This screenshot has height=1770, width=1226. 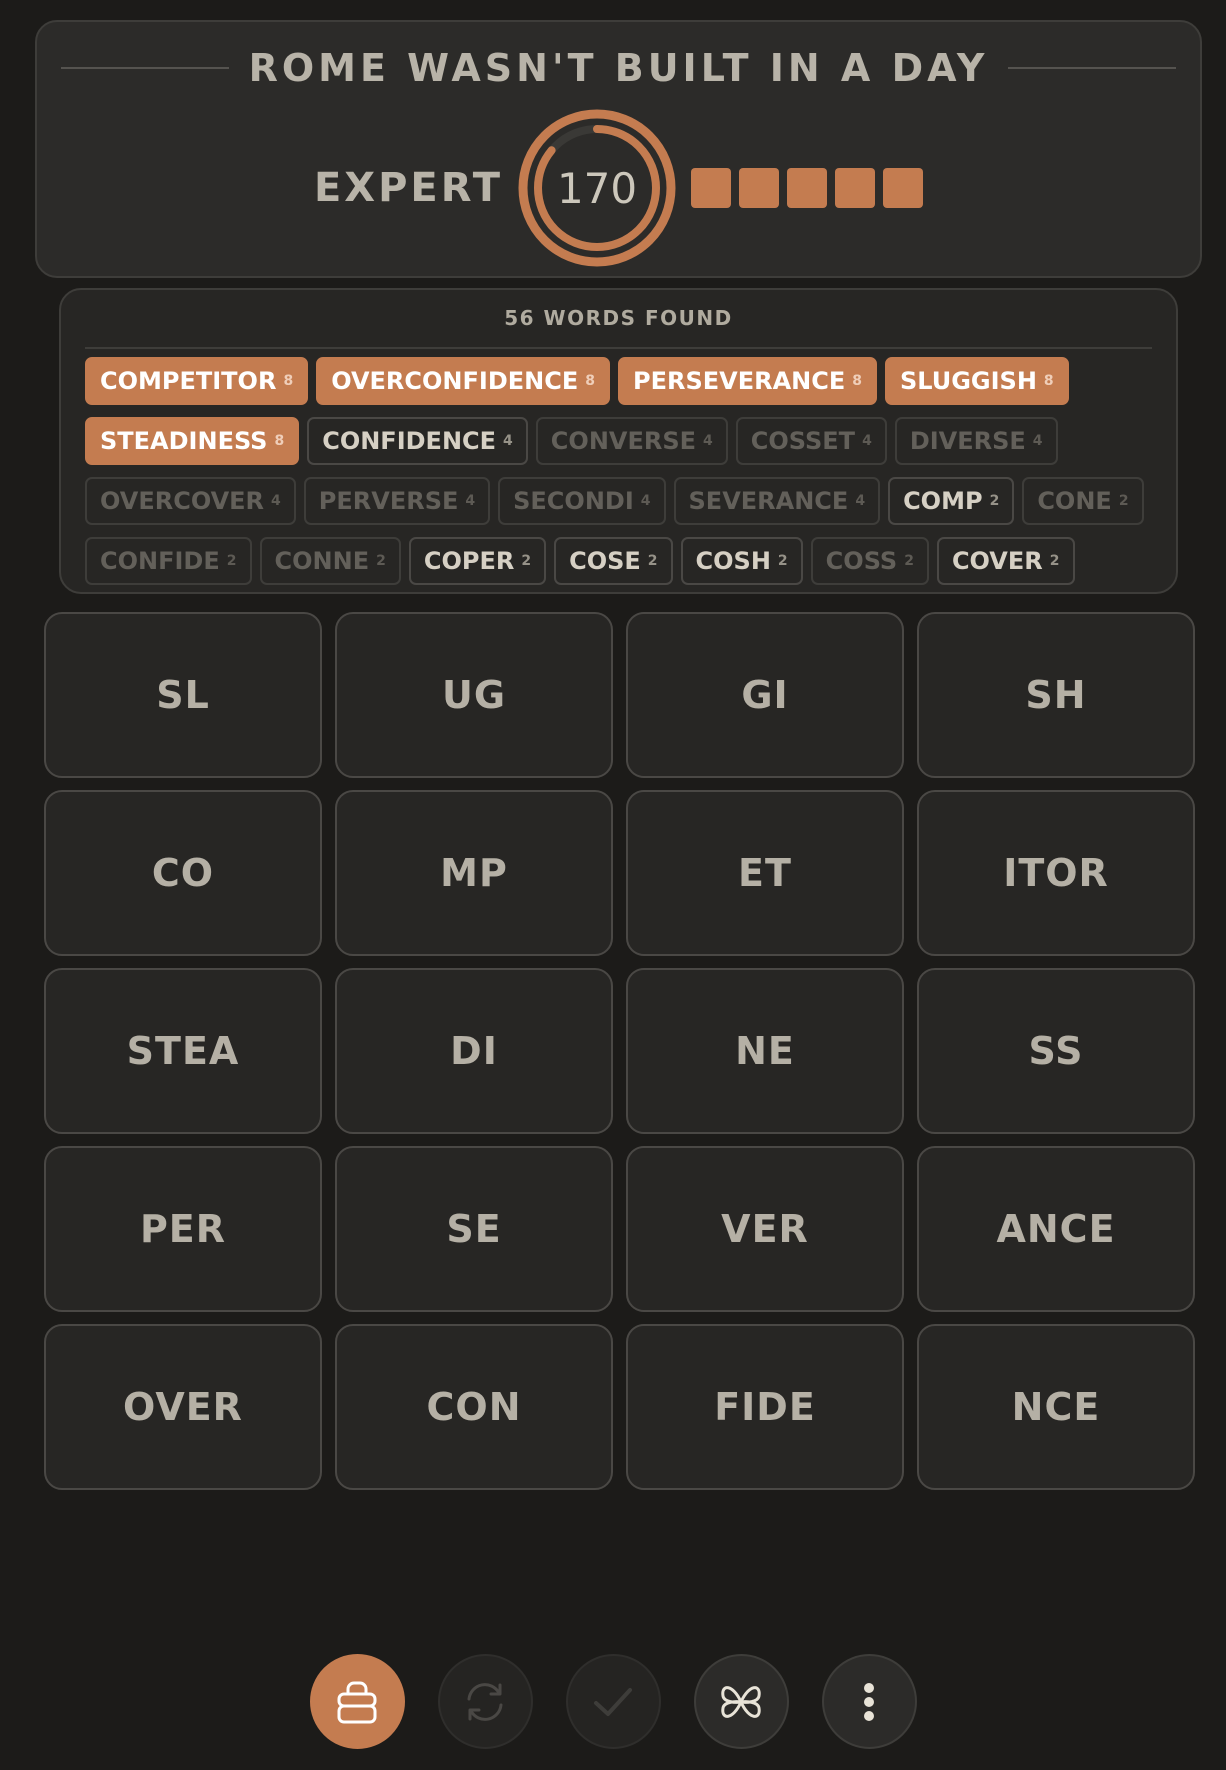 I want to click on letter-tile: CO, so click(x=183, y=873).